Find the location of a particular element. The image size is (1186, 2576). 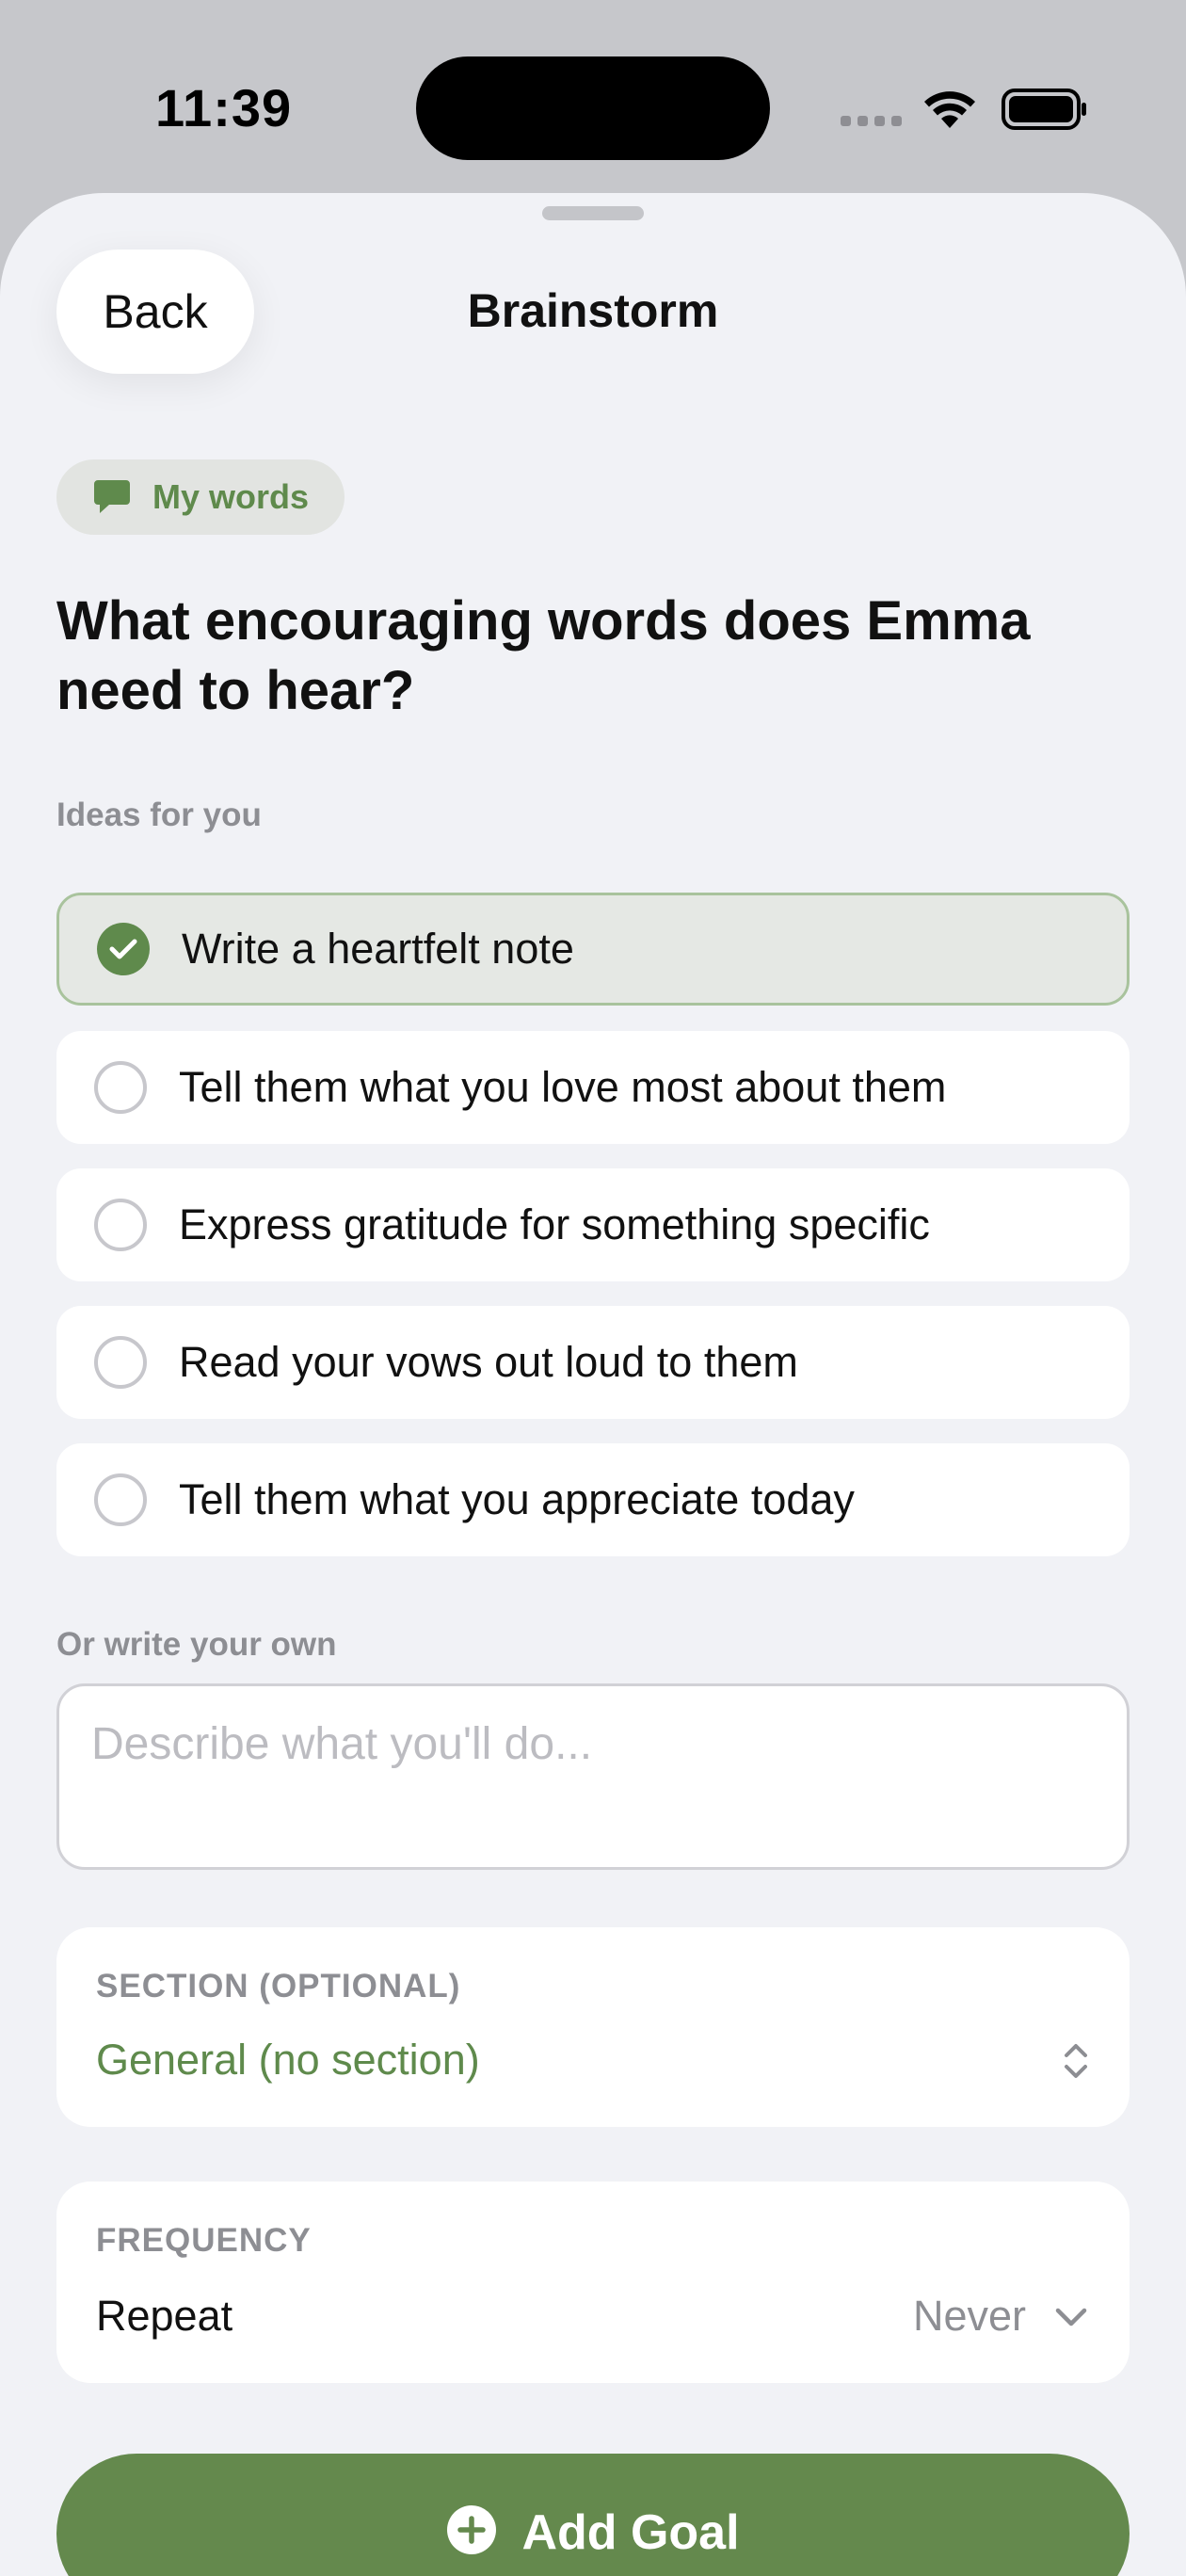

idea-option-2: Tell them what you love most about them is located at coordinates (593, 1087).